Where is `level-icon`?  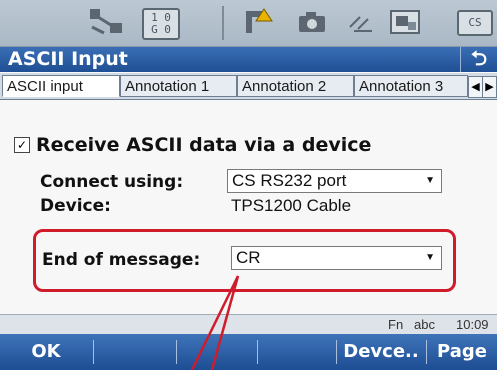
level-icon is located at coordinates (258, 22).